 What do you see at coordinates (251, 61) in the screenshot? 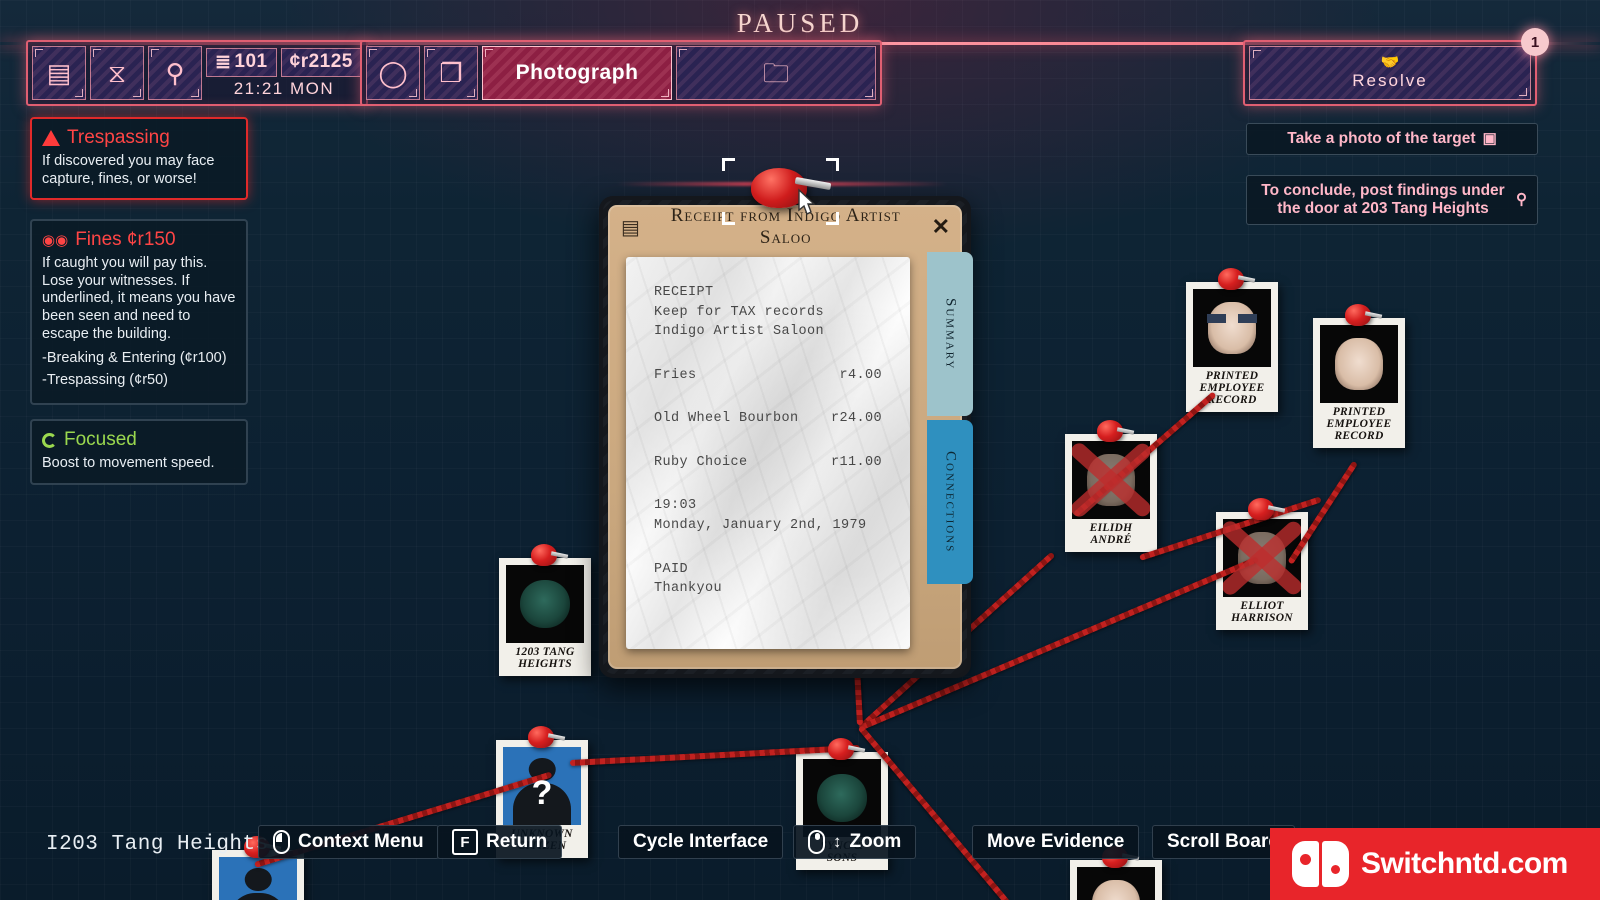
I see `health-value: 101` at bounding box center [251, 61].